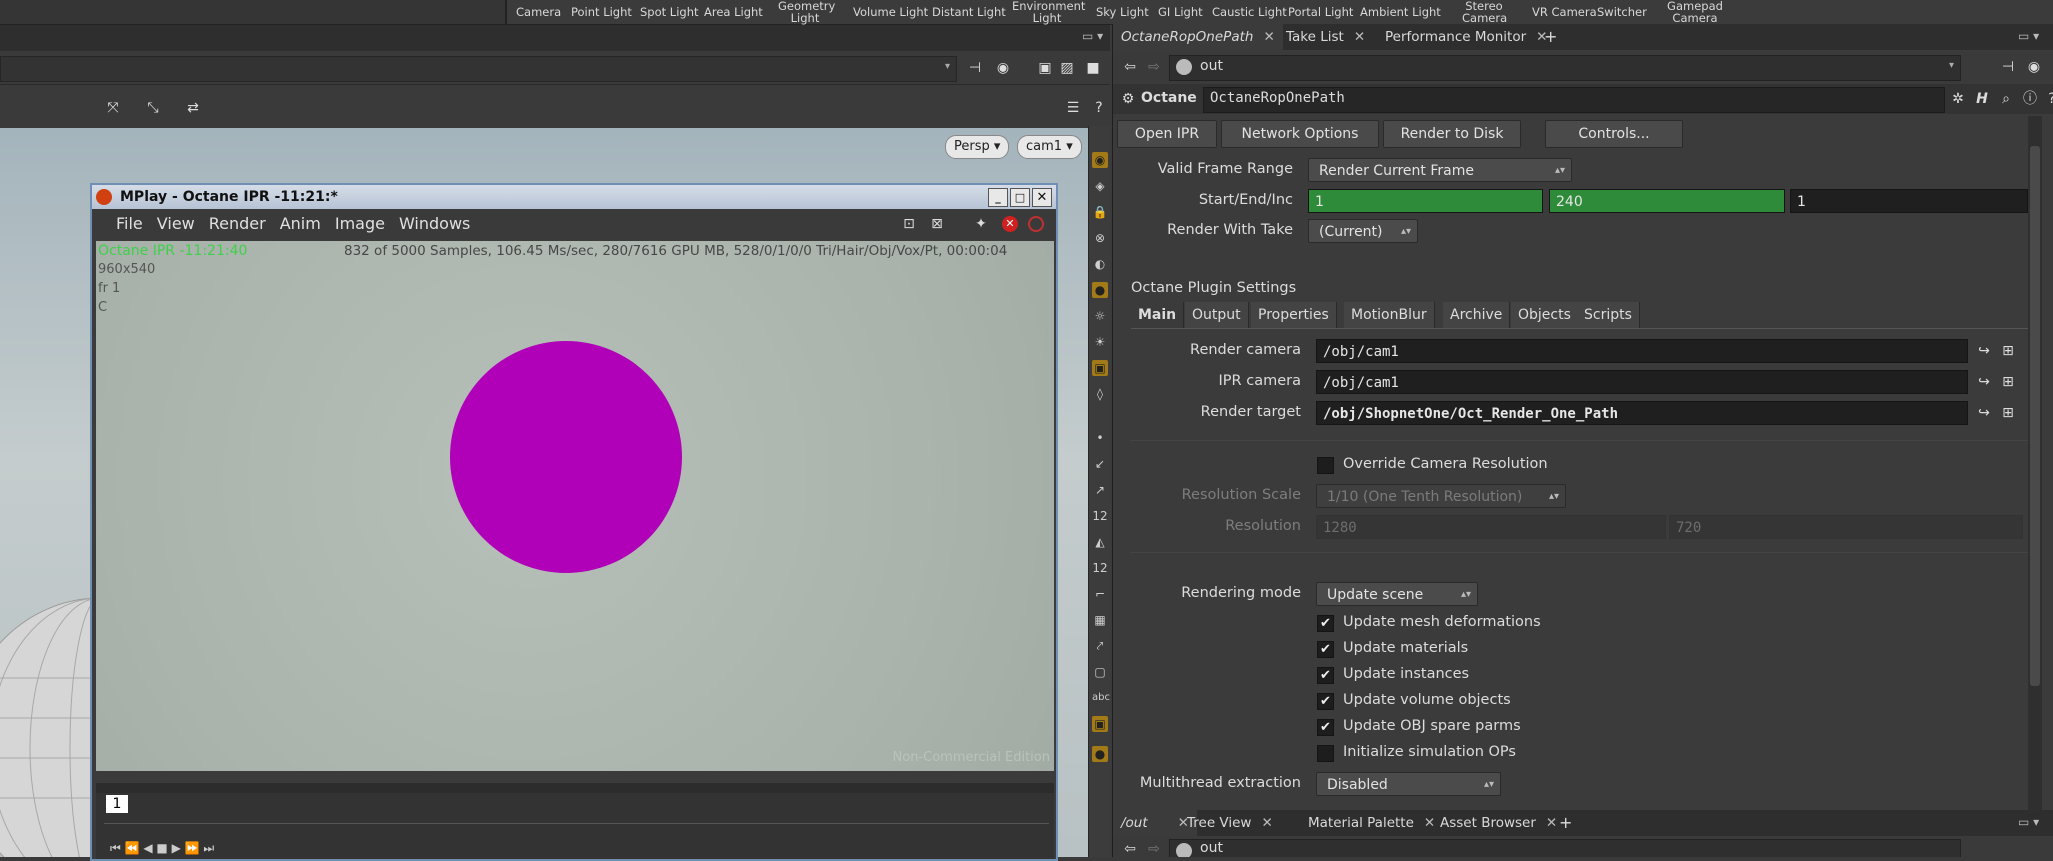 The width and height of the screenshot is (2053, 861). I want to click on update-volume-objects-checkbox: ✔, so click(1325, 701).